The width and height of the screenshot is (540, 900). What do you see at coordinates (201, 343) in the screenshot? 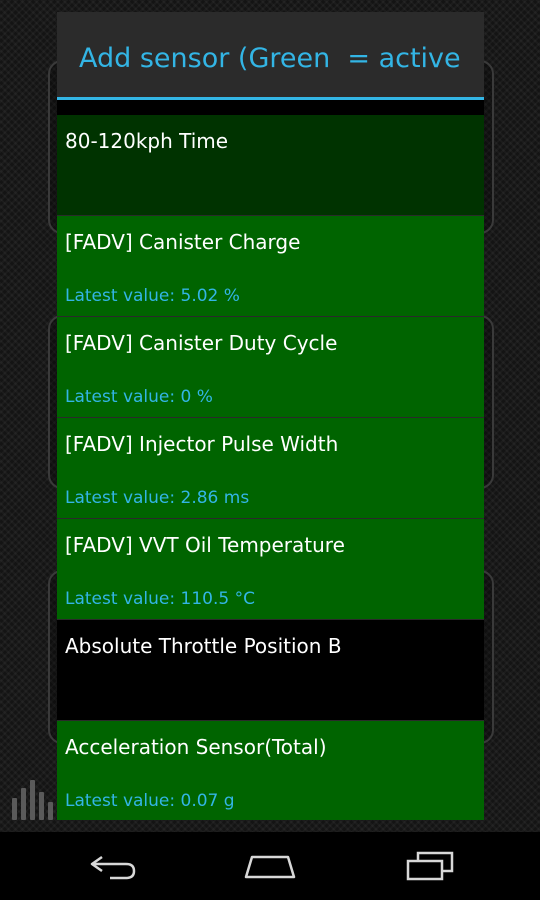
I see `sensor-name: [FADV] Canister Duty Cycle` at bounding box center [201, 343].